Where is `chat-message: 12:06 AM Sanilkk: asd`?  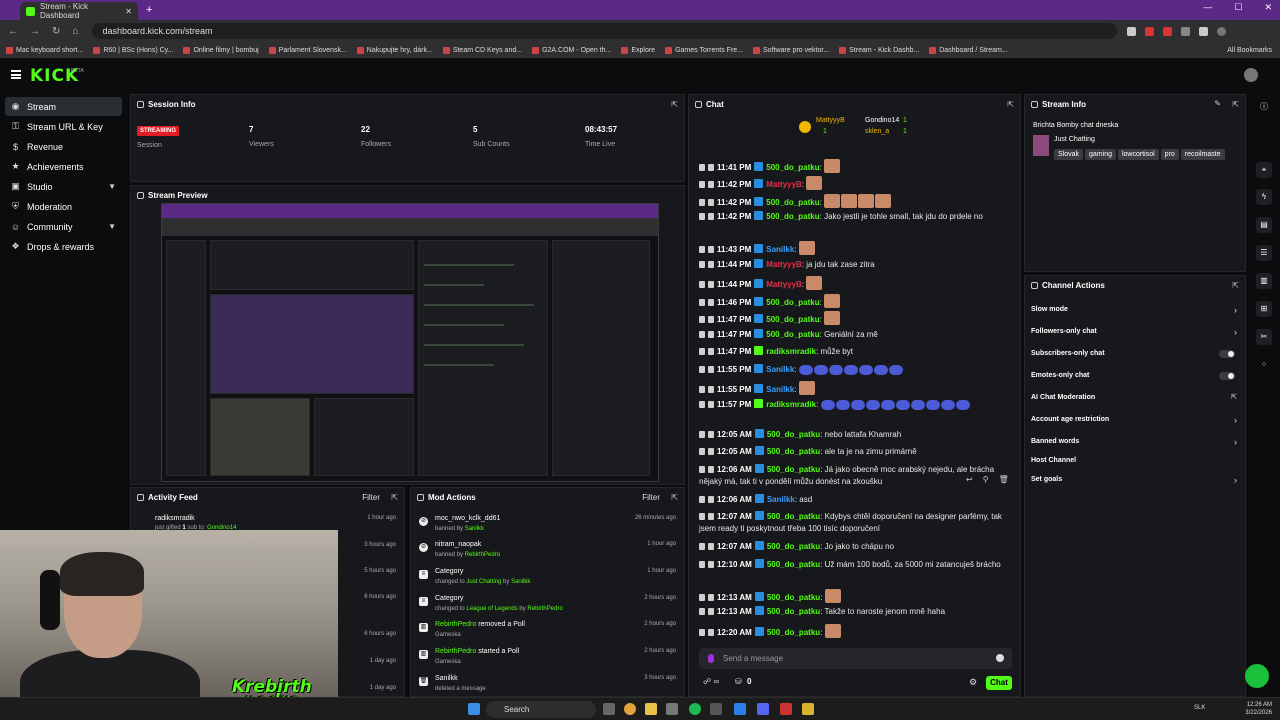 chat-message: 12:06 AM Sanilkk: asd is located at coordinates (857, 500).